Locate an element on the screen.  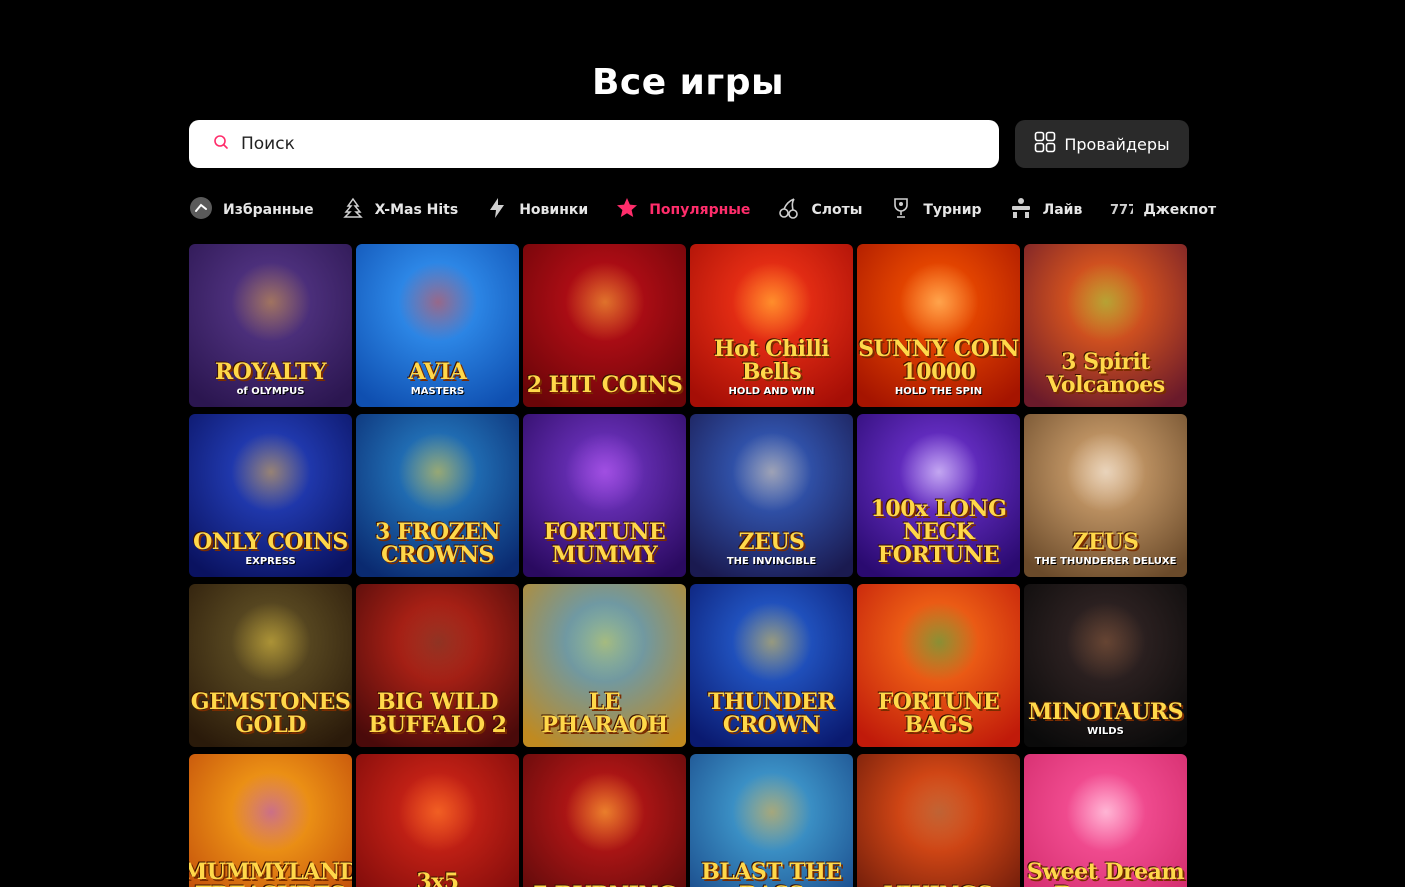
game-tile: GEMSTONES GOLD is located at coordinates (270, 665).